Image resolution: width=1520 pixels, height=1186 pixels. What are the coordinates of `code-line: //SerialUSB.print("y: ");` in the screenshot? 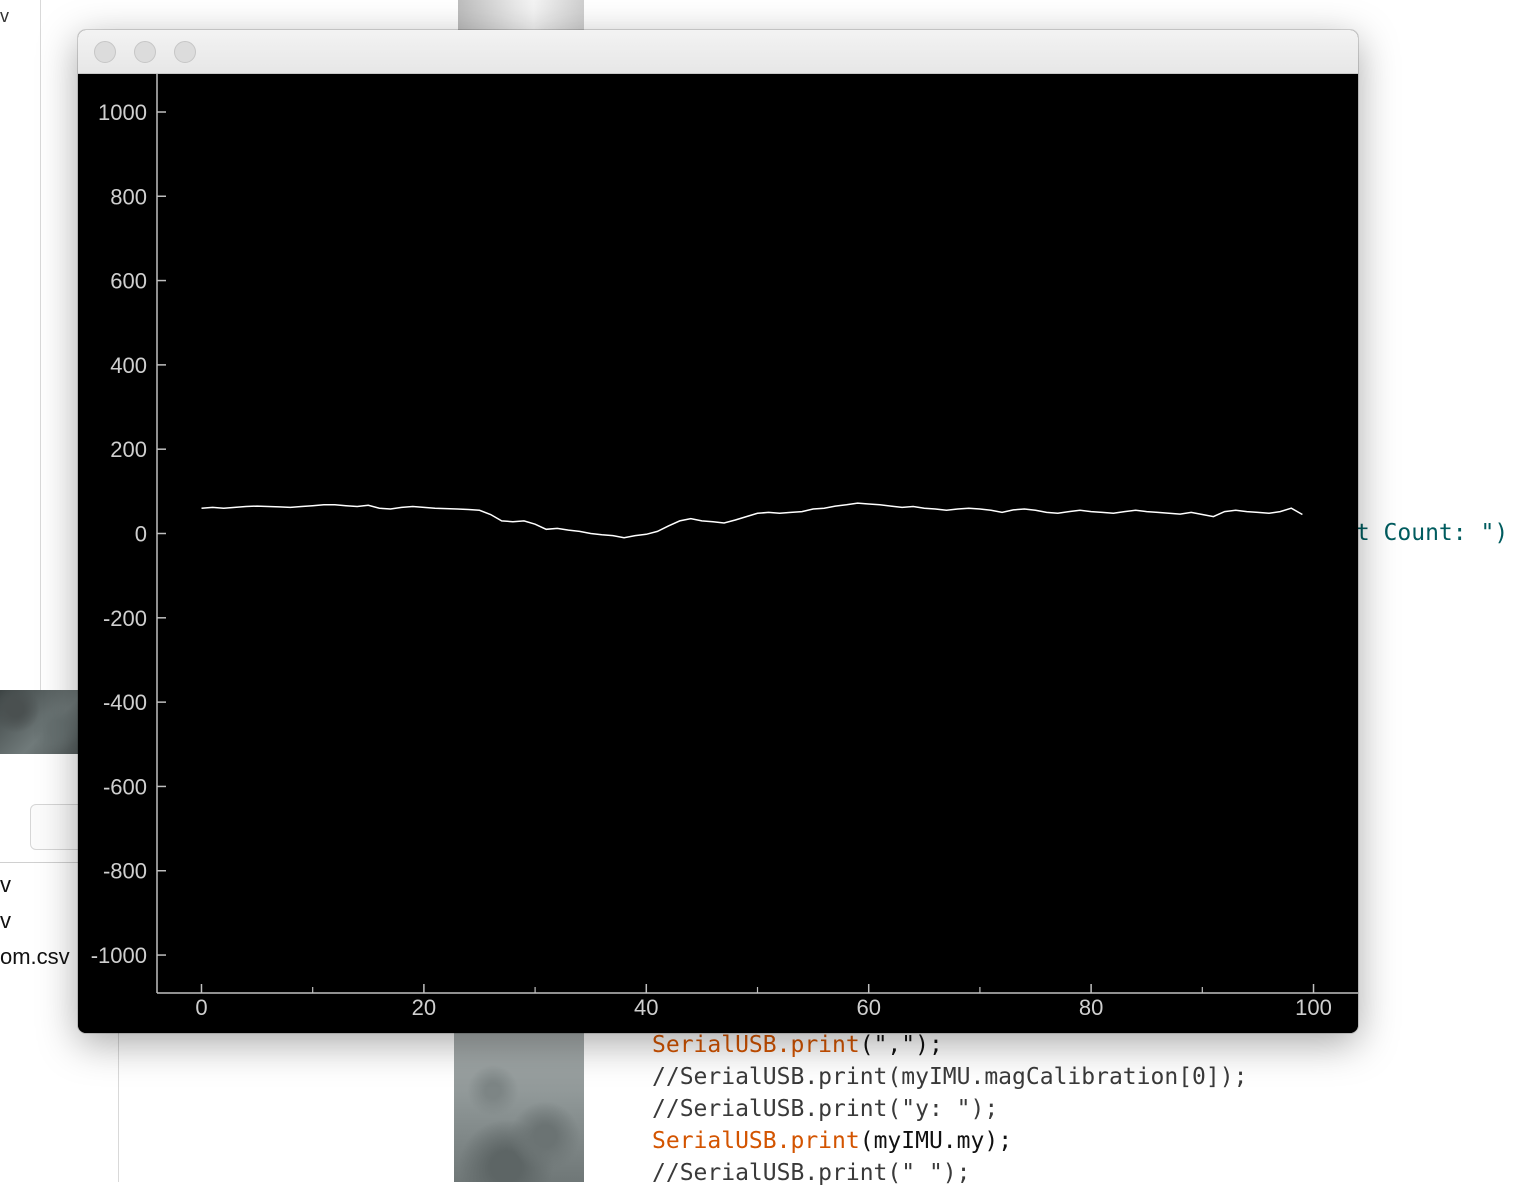 It's located at (825, 1109).